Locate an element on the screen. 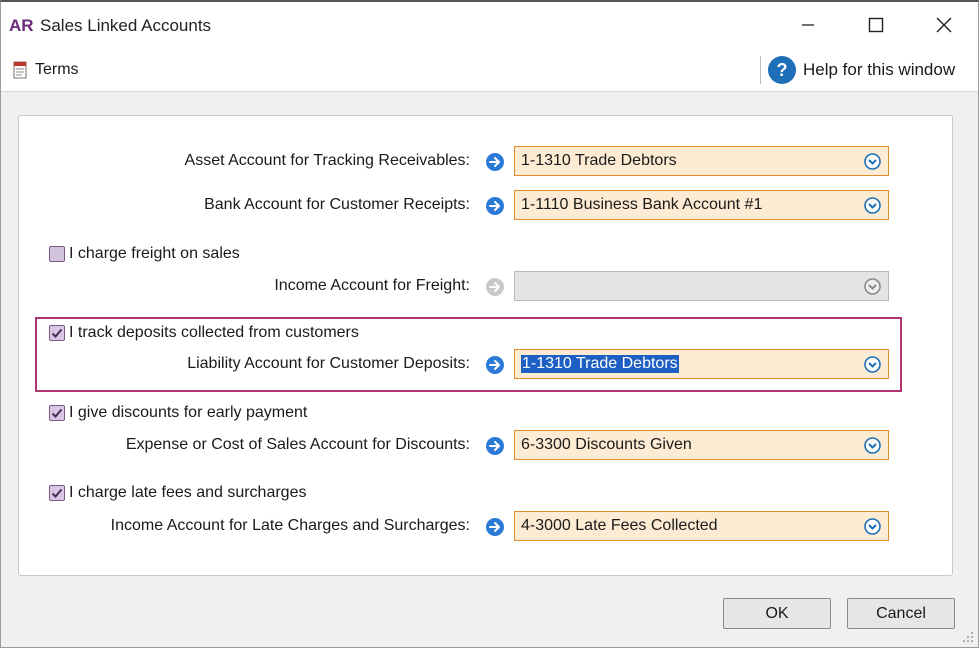  toolbar: Terms ? Help for this window is located at coordinates (489, 70).